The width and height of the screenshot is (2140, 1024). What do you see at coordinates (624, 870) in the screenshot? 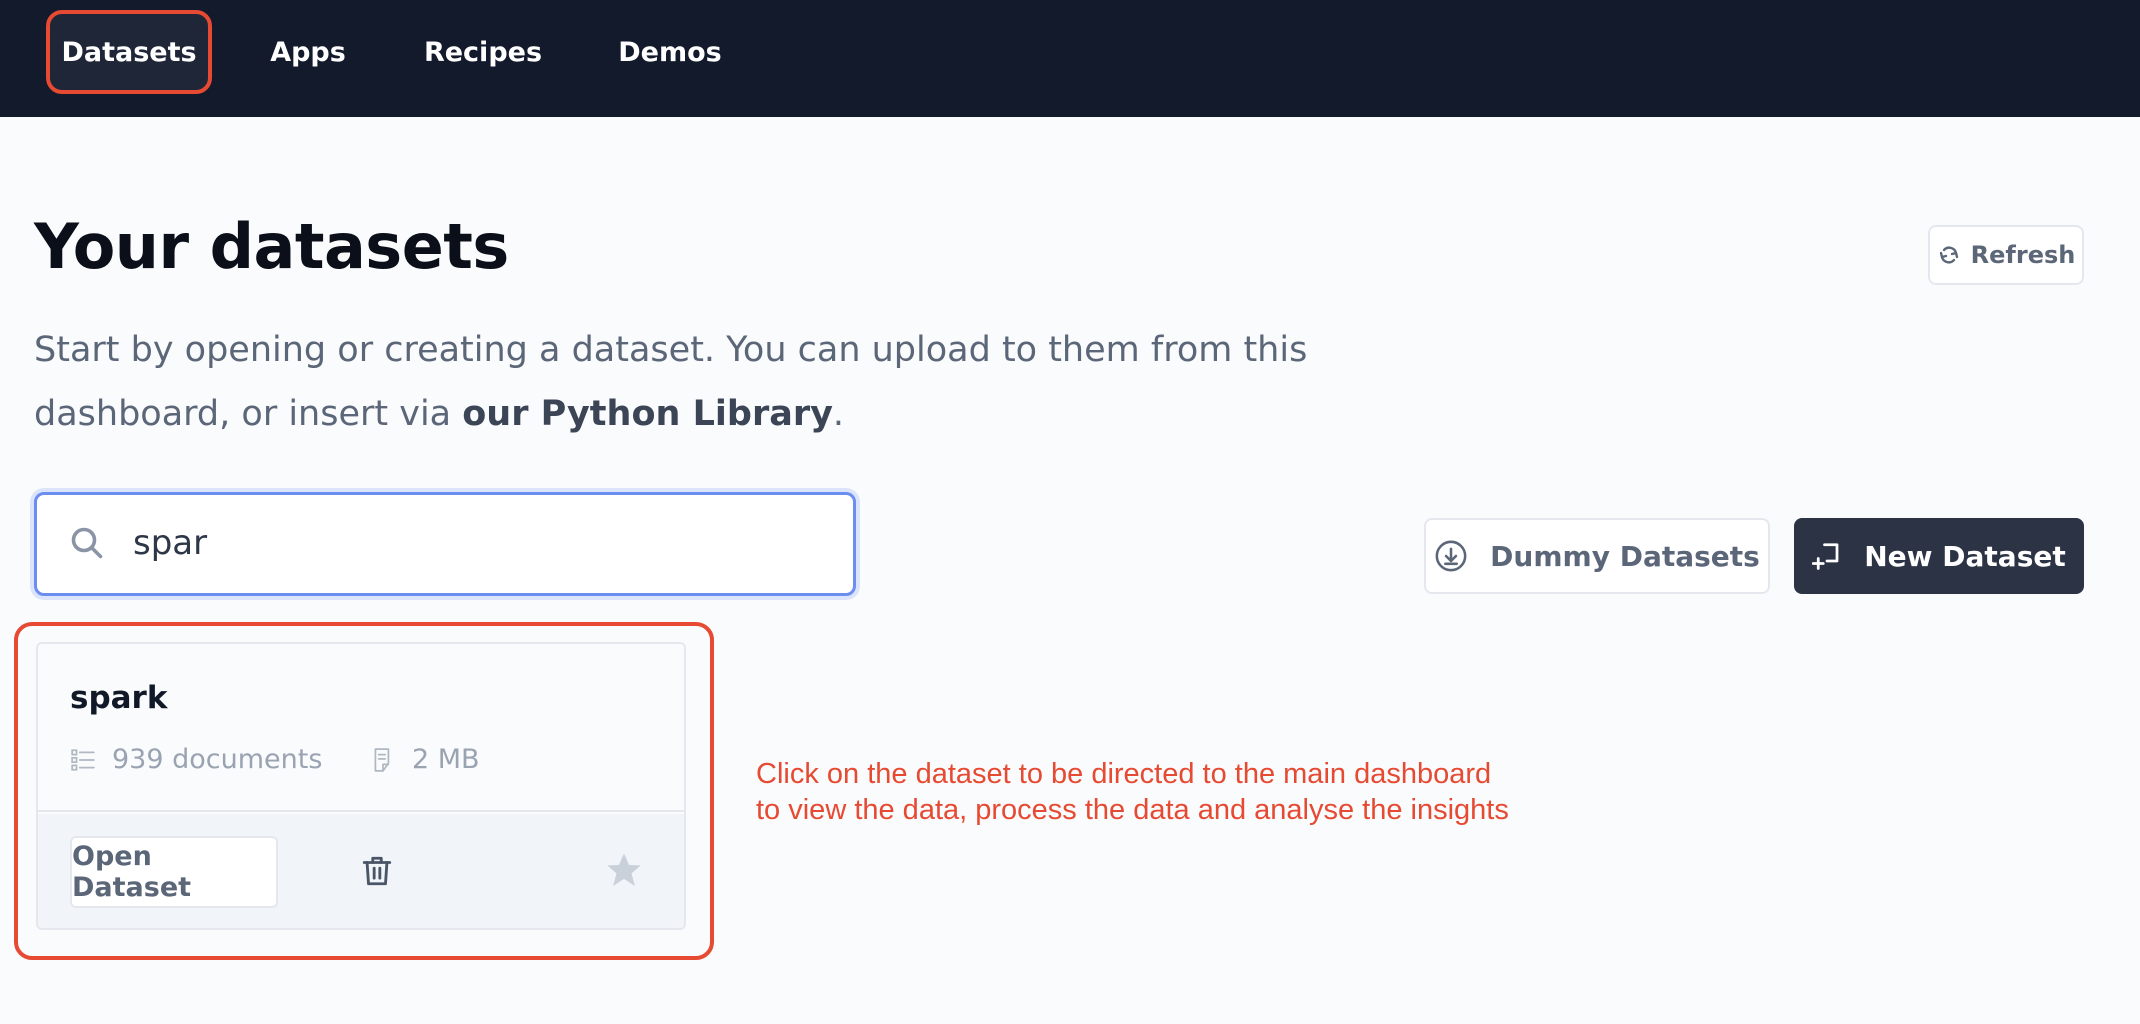
I see `star-icon` at bounding box center [624, 870].